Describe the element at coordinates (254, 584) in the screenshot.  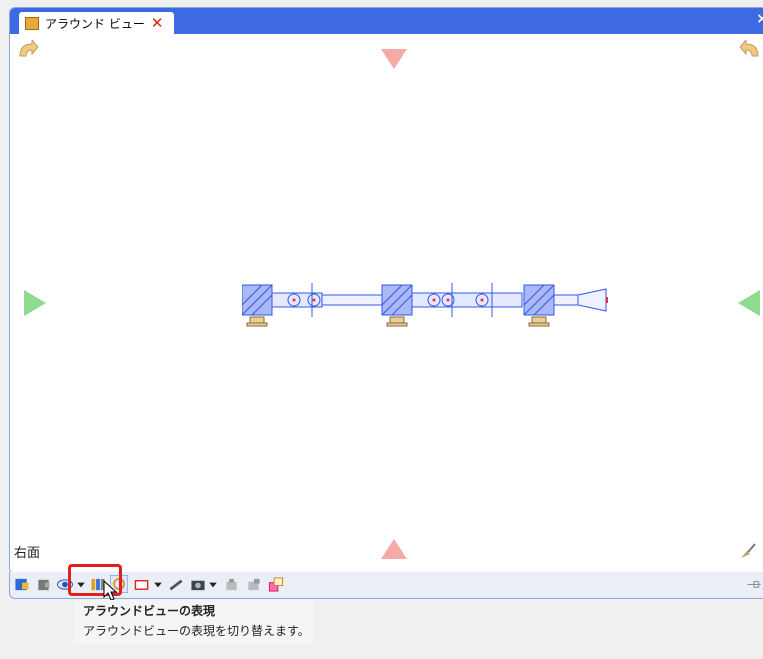
I see `paste-icon` at that location.